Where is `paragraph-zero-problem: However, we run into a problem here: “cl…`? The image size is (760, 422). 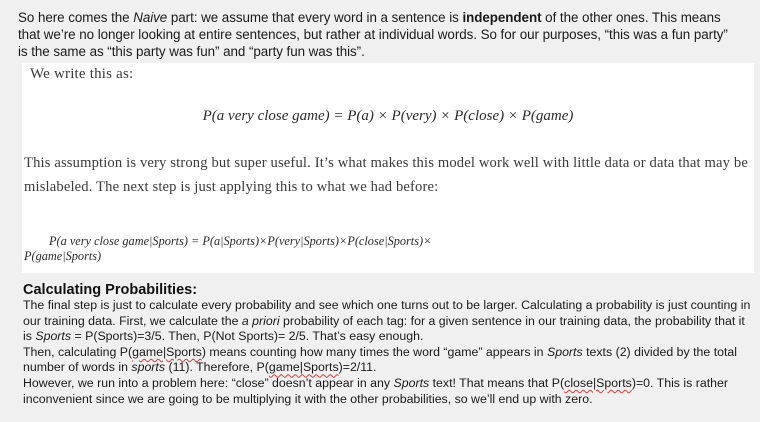
paragraph-zero-problem: However, we run into a problem here: “cl… is located at coordinates (388, 391).